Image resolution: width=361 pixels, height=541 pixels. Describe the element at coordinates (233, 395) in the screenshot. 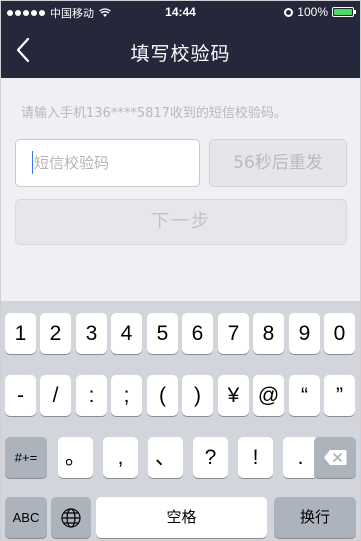

I see `key-yen: ¥` at that location.